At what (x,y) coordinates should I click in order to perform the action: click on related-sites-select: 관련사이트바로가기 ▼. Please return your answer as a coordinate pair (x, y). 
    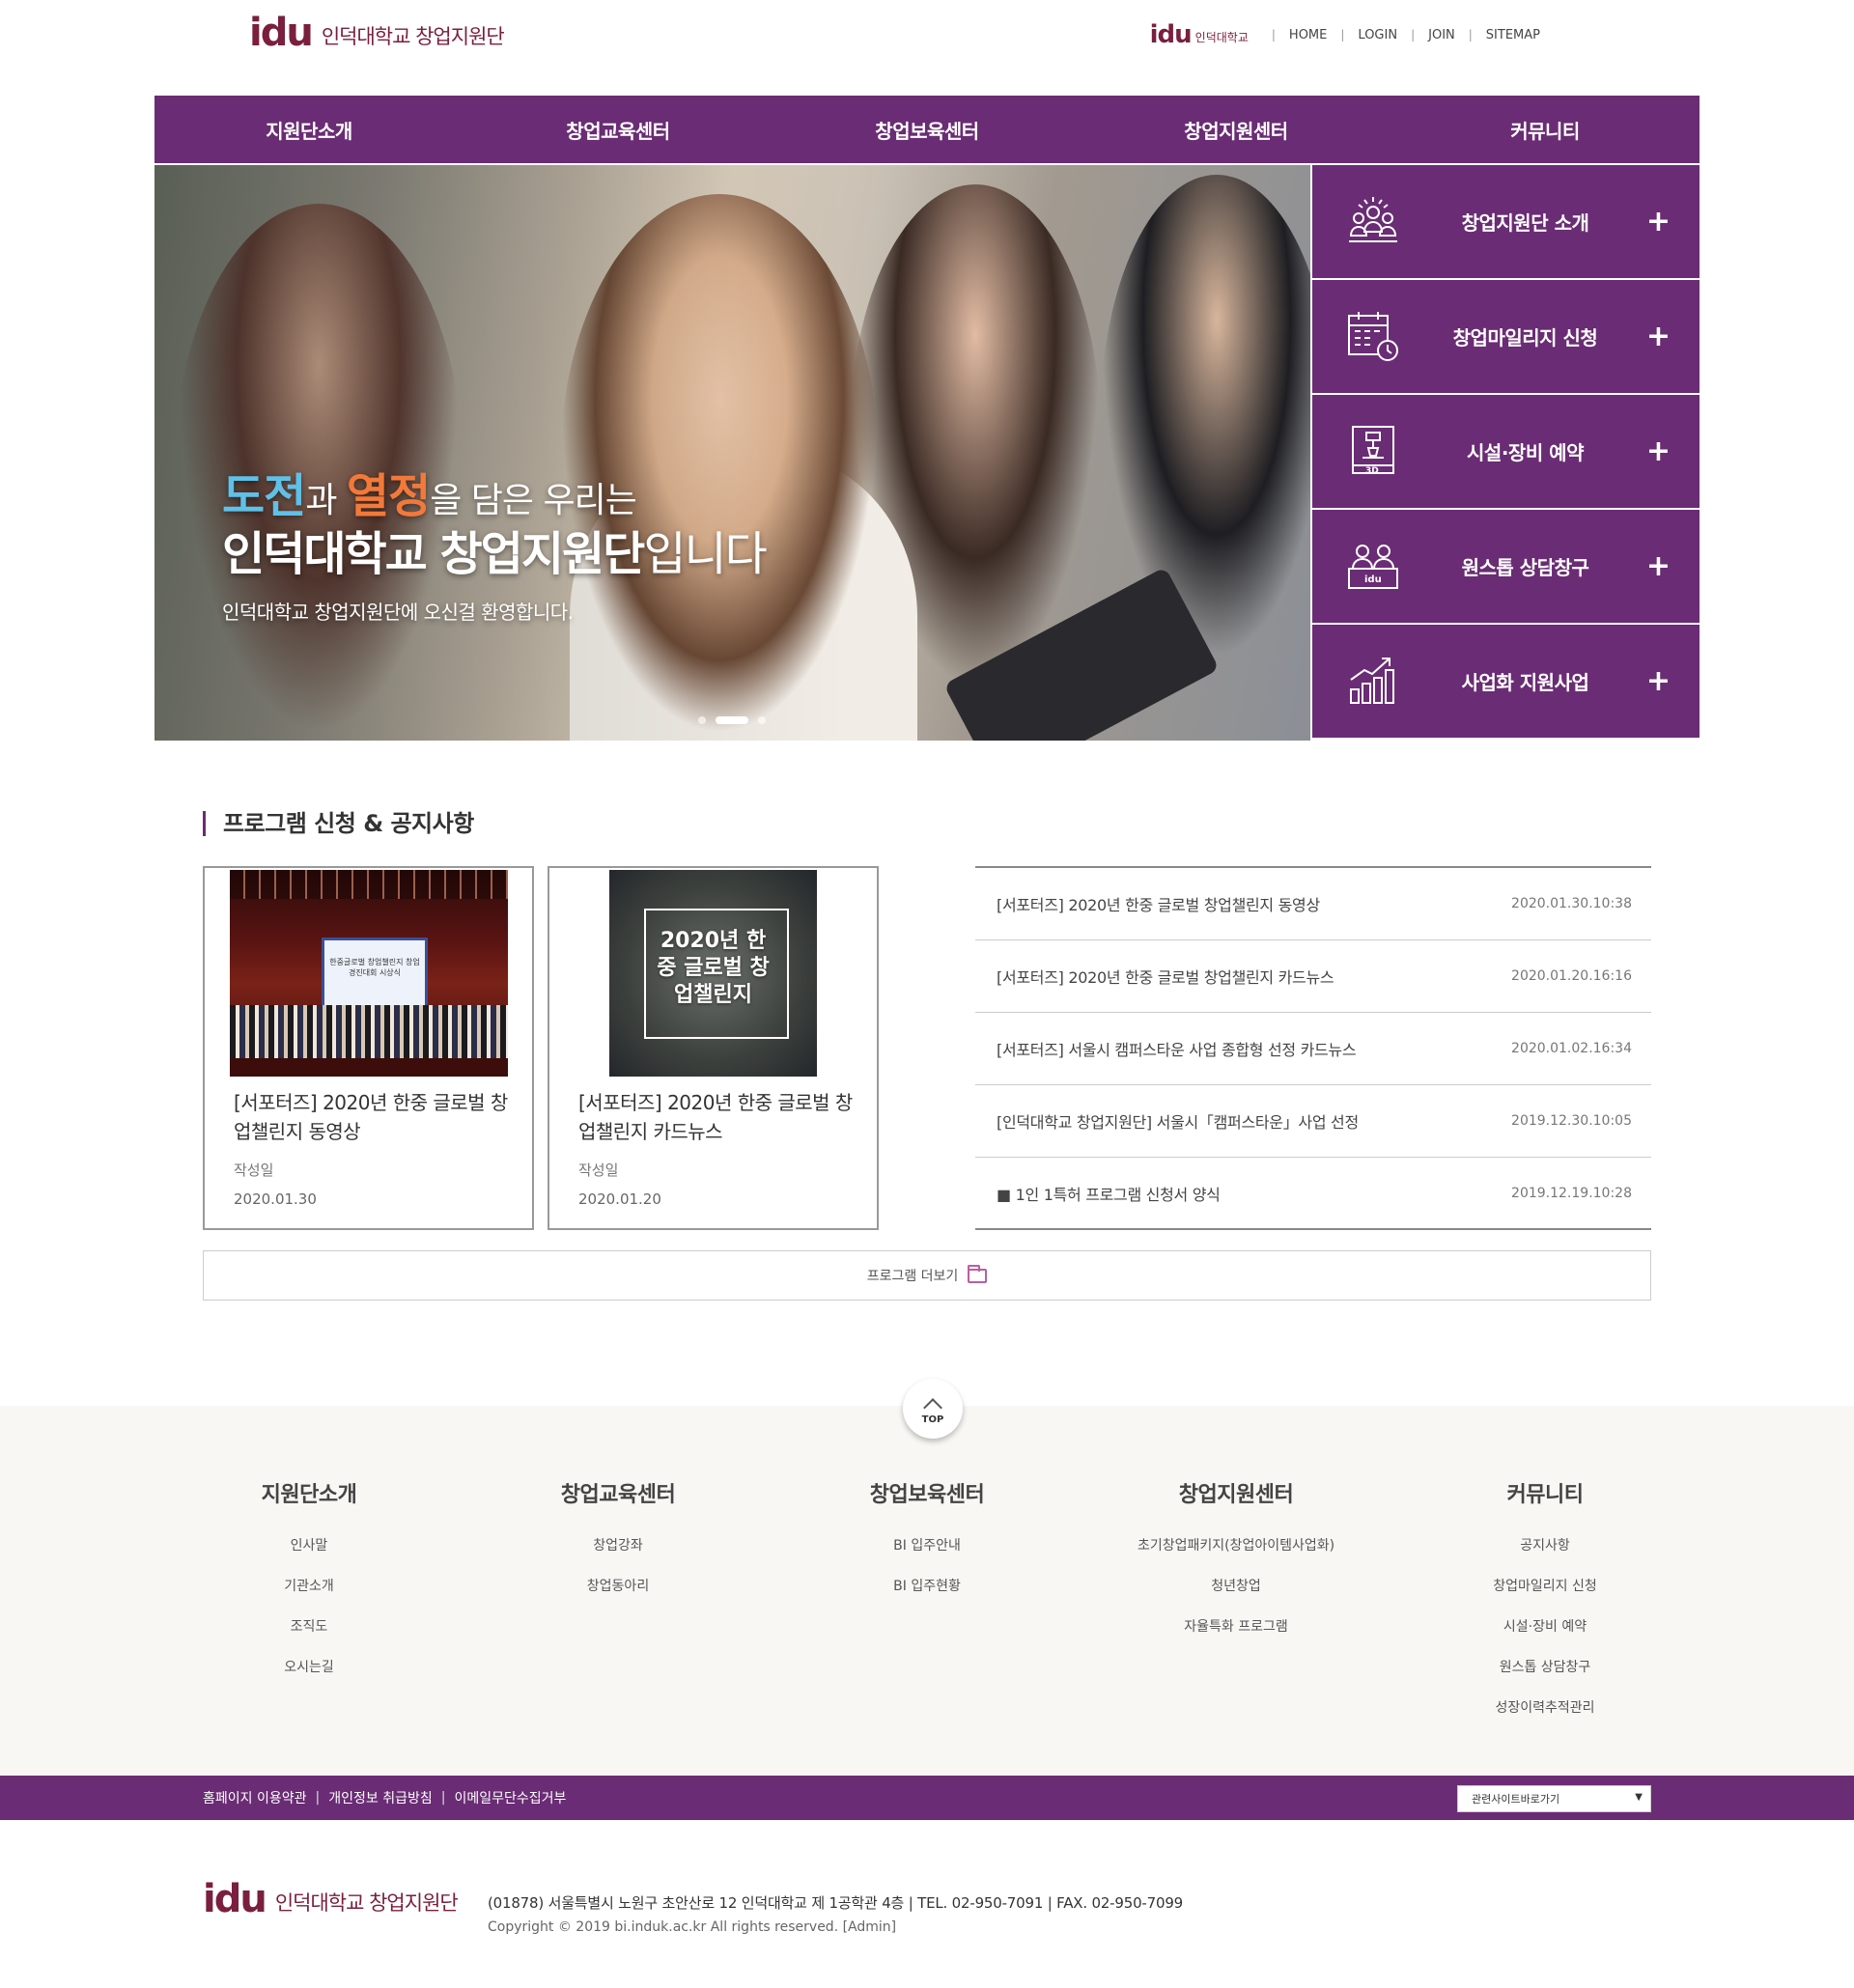
    Looking at the image, I should click on (1554, 1799).